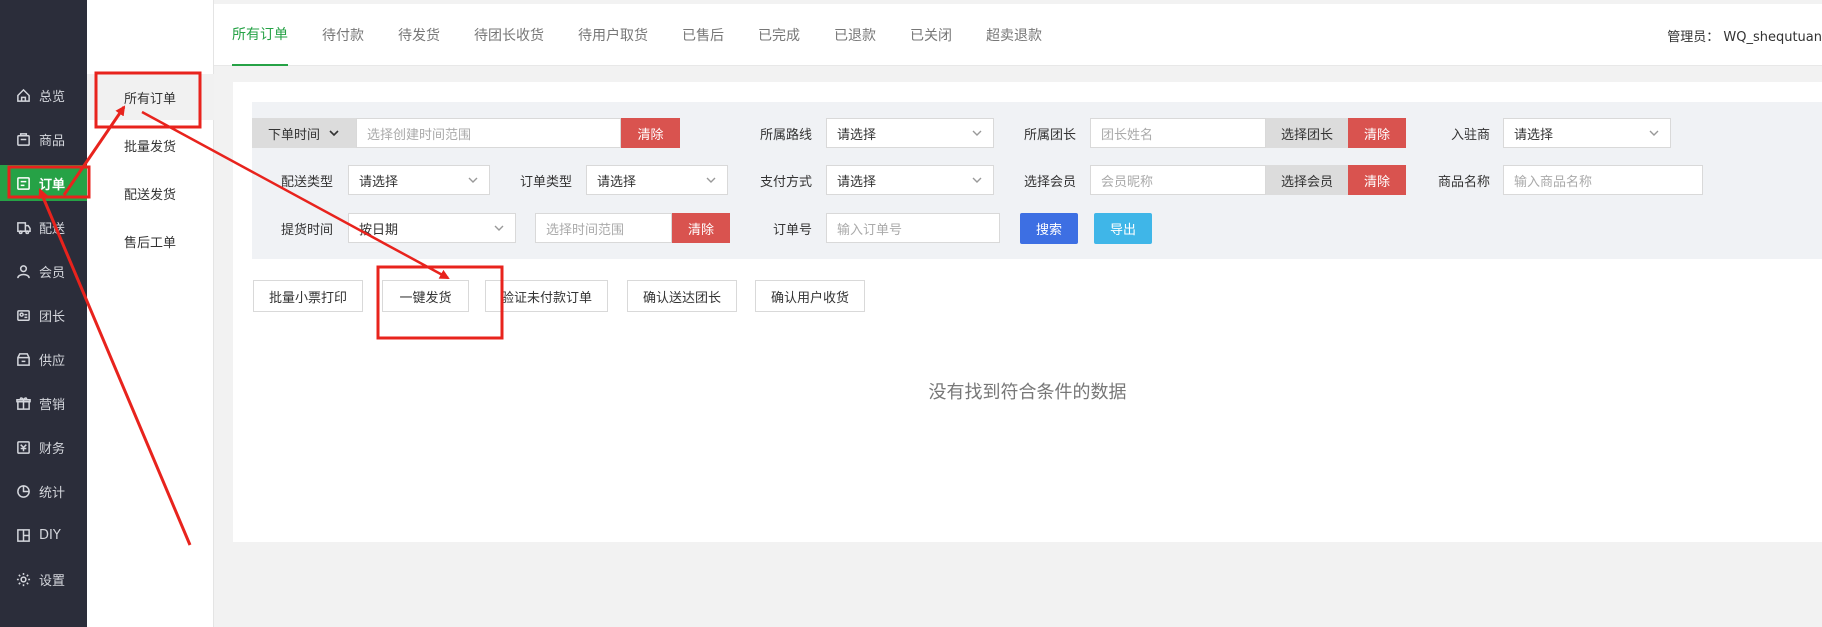 Image resolution: width=1822 pixels, height=627 pixels. I want to click on clear-time-button: 清除, so click(650, 133).